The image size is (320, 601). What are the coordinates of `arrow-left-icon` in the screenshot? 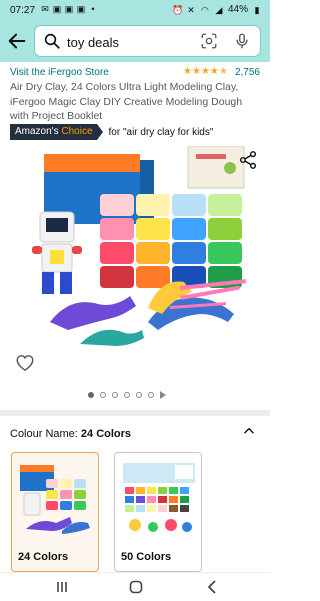 It's located at (17, 41).